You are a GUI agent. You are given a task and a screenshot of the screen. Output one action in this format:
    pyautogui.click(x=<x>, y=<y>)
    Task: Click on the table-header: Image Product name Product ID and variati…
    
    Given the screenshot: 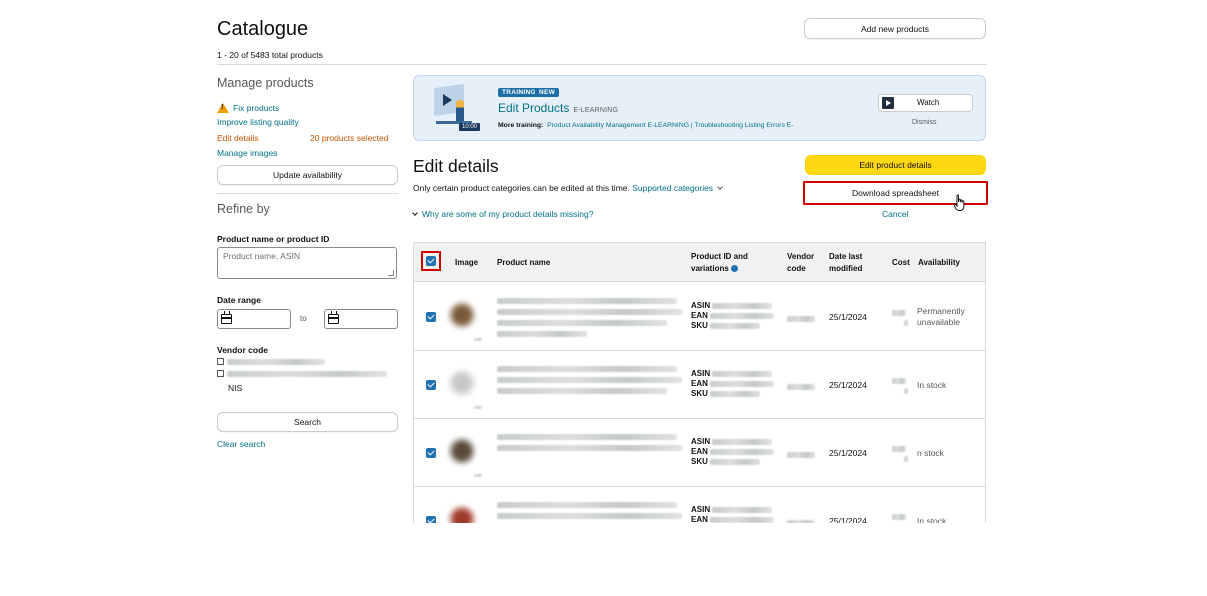 What is the action you would take?
    pyautogui.click(x=699, y=262)
    